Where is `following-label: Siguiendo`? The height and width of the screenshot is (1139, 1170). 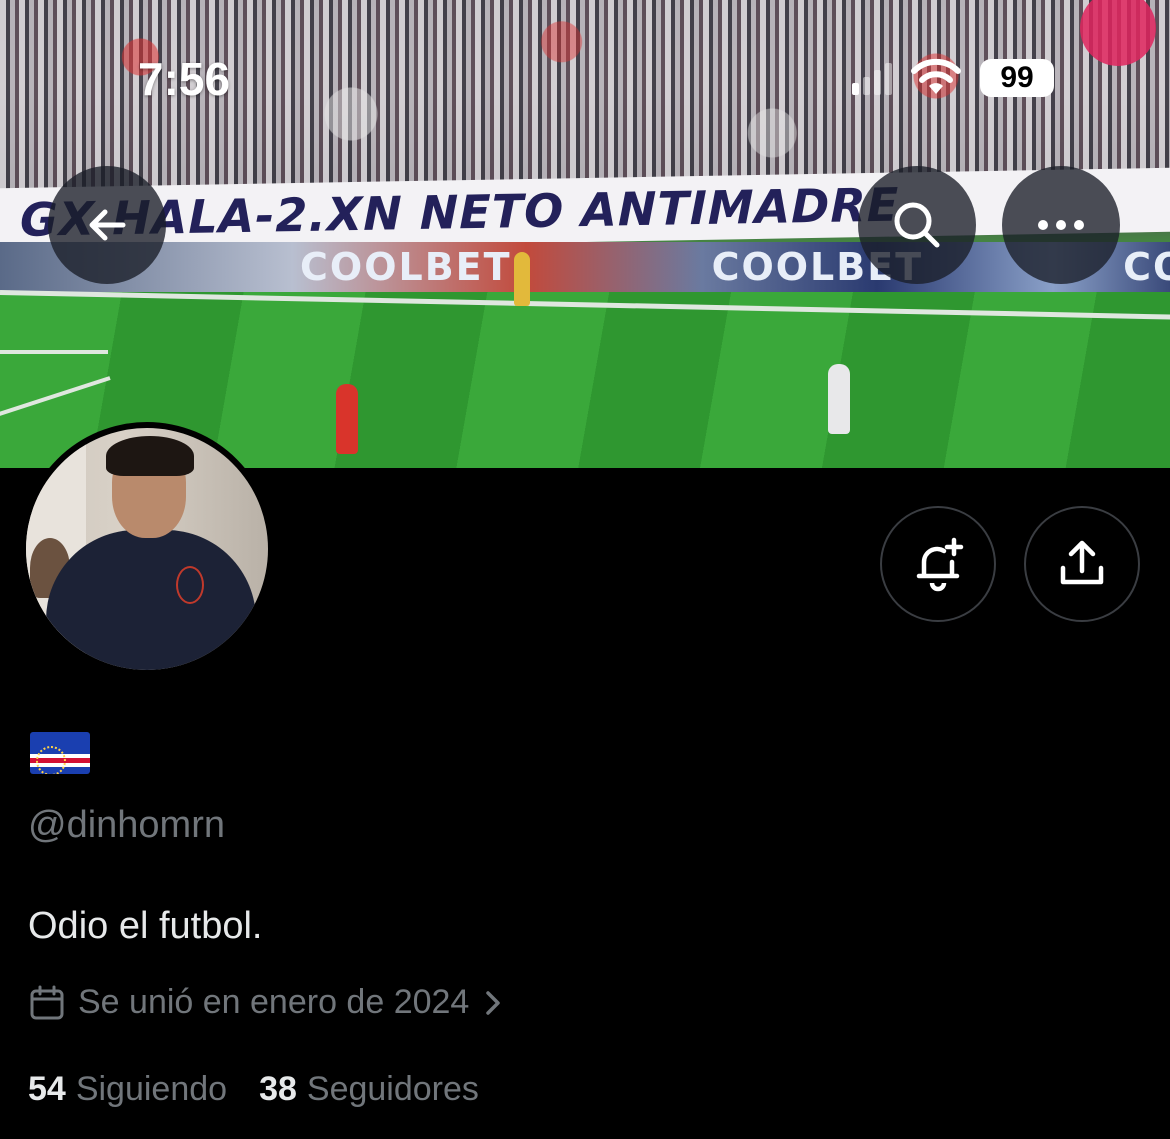 following-label: Siguiendo is located at coordinates (151, 1089).